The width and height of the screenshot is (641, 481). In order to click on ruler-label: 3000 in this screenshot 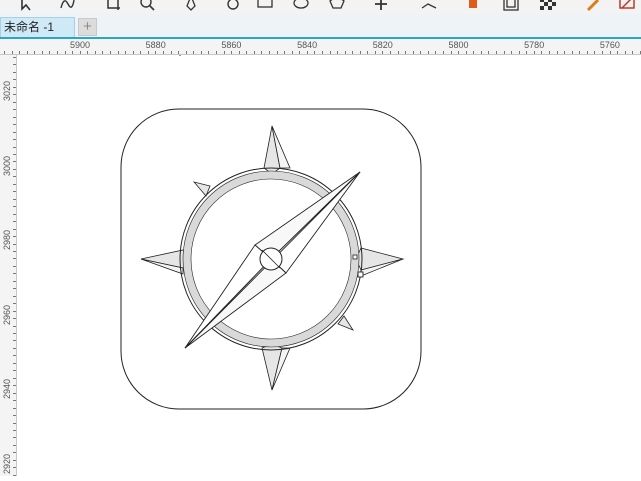, I will do `click(7, 165)`.